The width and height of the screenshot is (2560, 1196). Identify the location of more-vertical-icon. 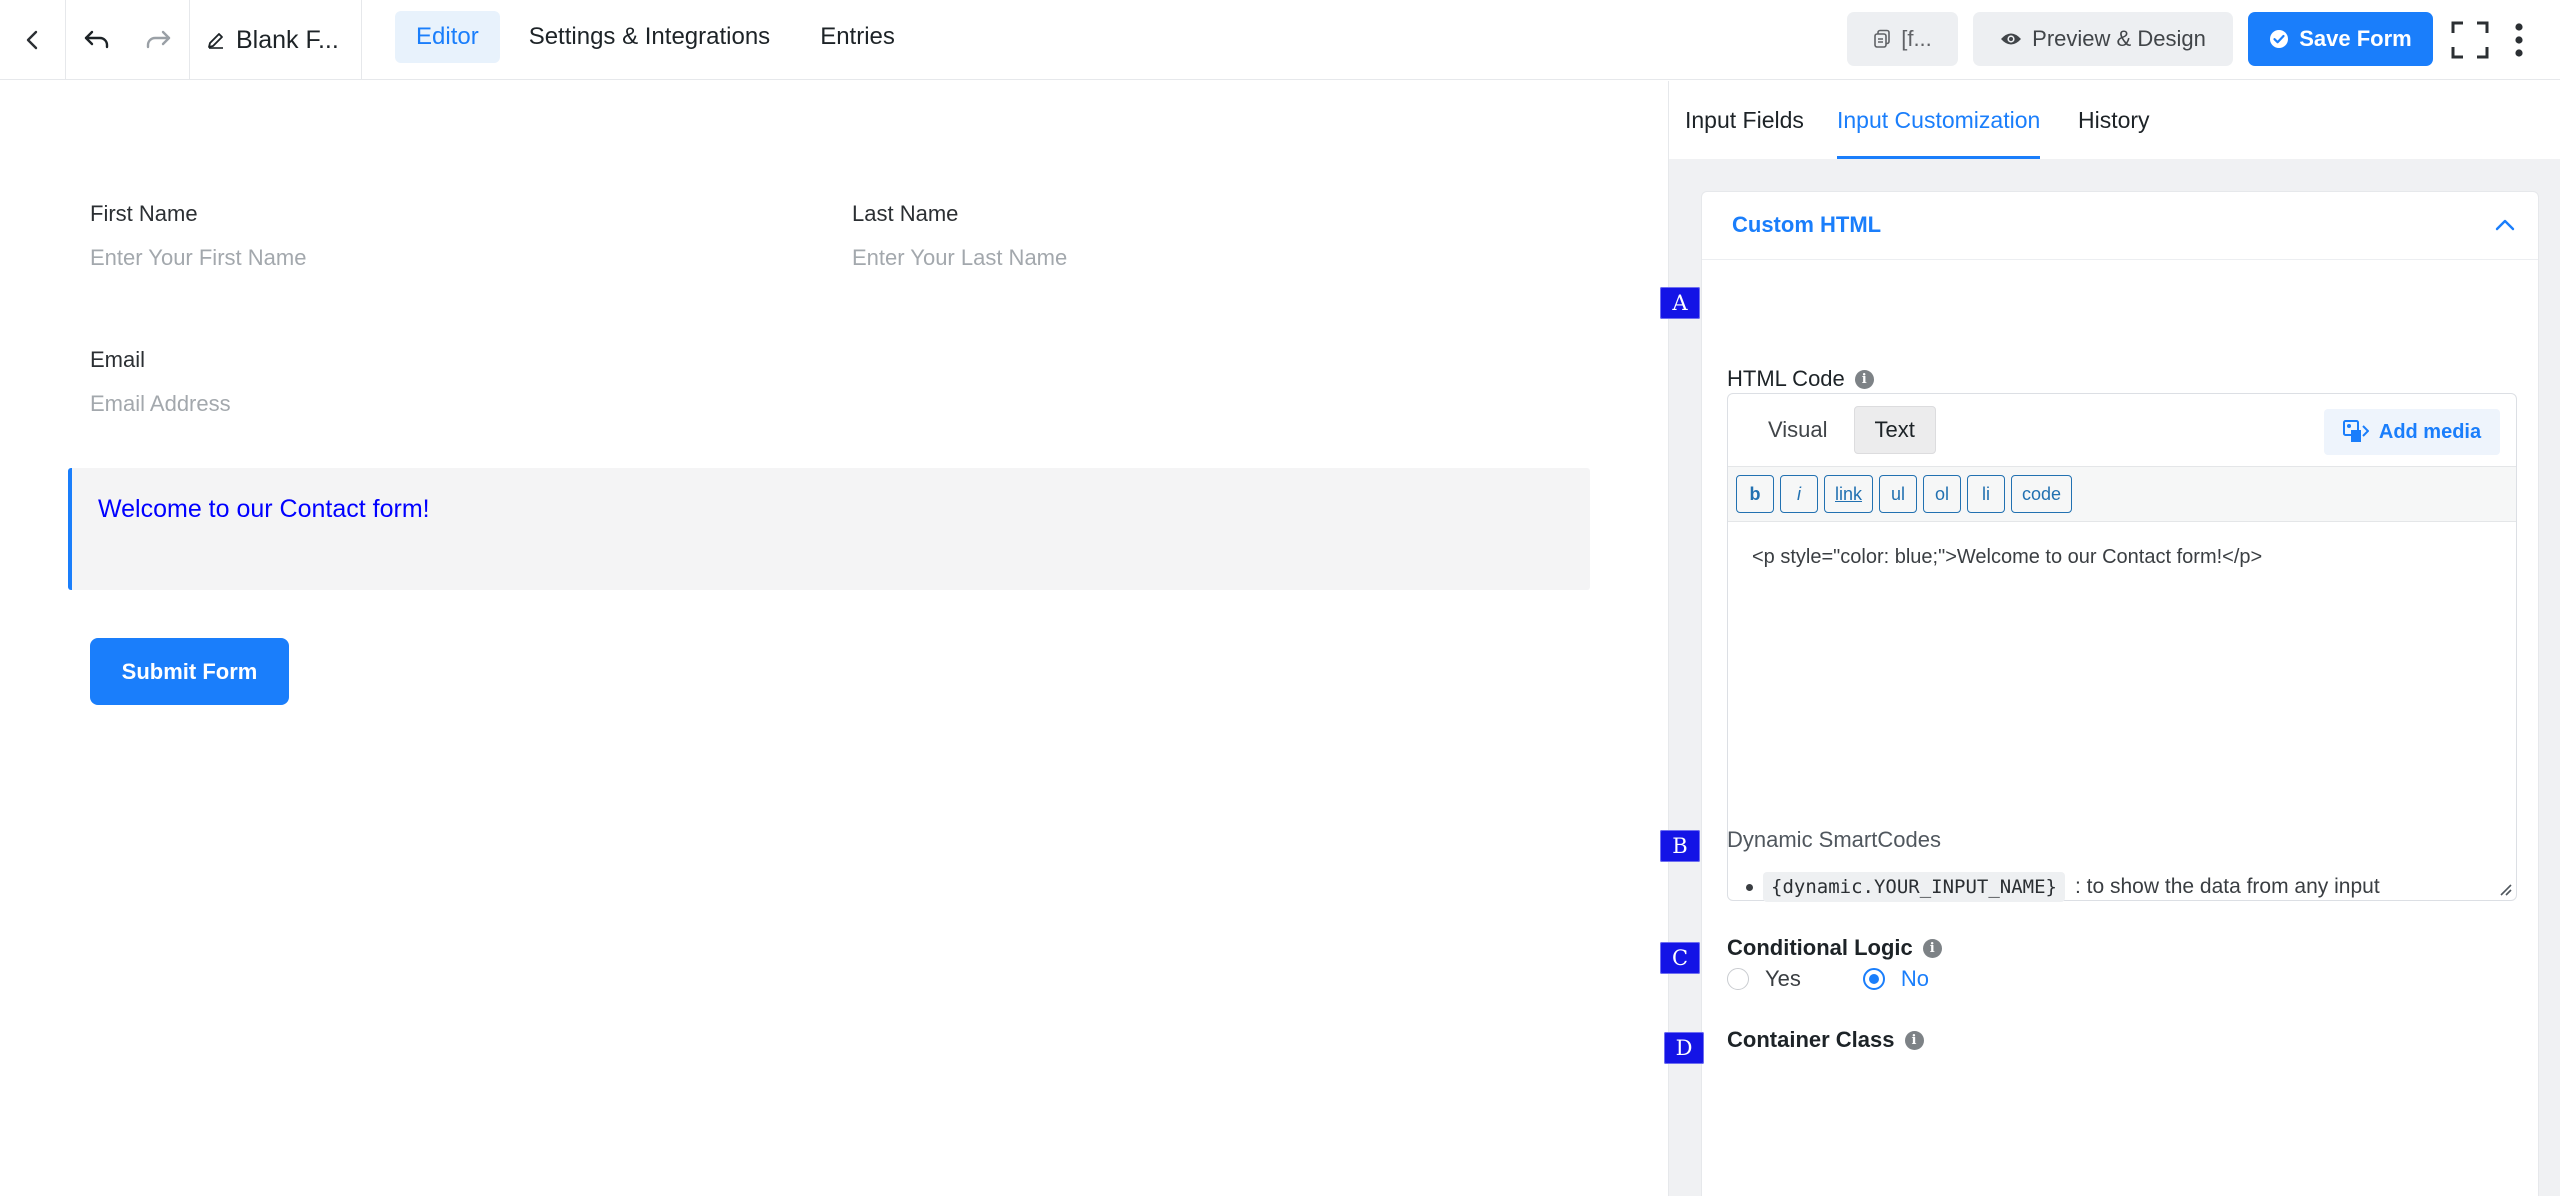
(2519, 40).